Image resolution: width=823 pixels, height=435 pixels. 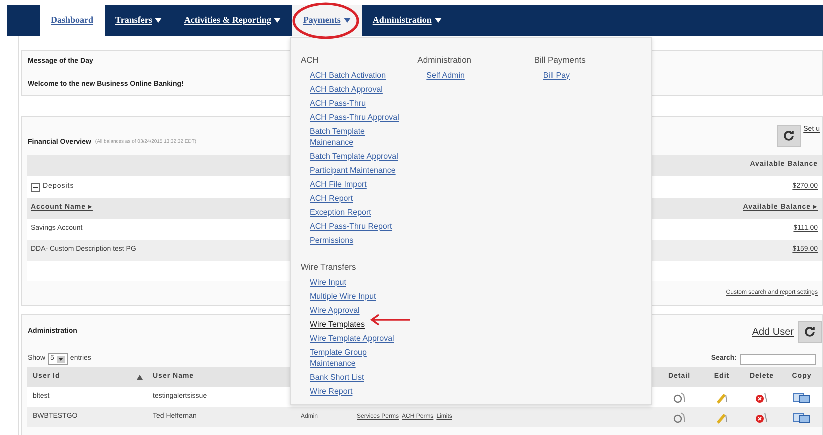 What do you see at coordinates (139, 20) in the screenshot?
I see `nav-tab: Transfers` at bounding box center [139, 20].